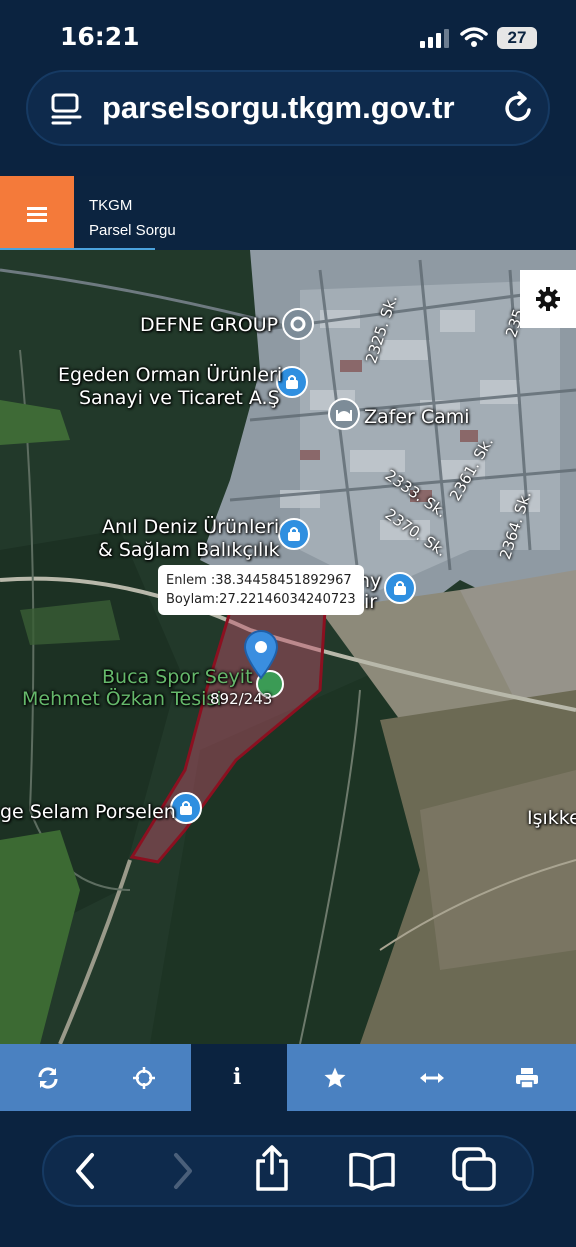  What do you see at coordinates (288, 213) in the screenshot?
I see `app-header: TKGM Parsel Sorgu` at bounding box center [288, 213].